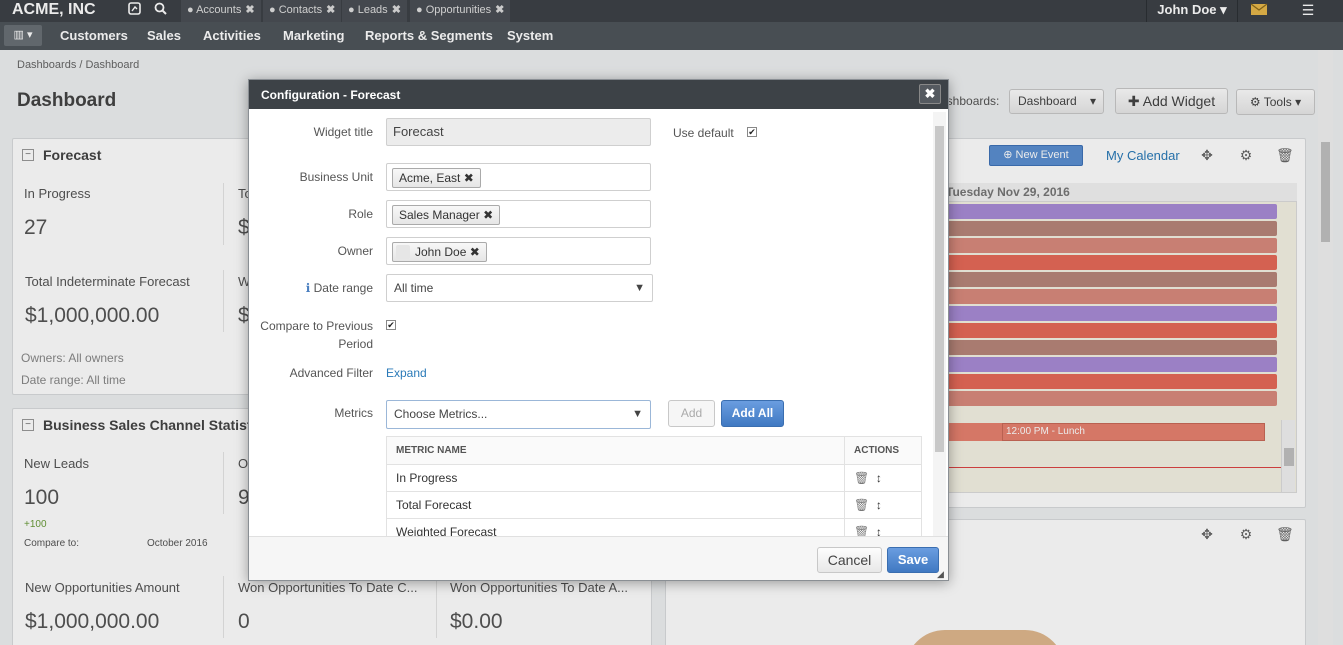  I want to click on date-range-label-text: Date range, so click(343, 288).